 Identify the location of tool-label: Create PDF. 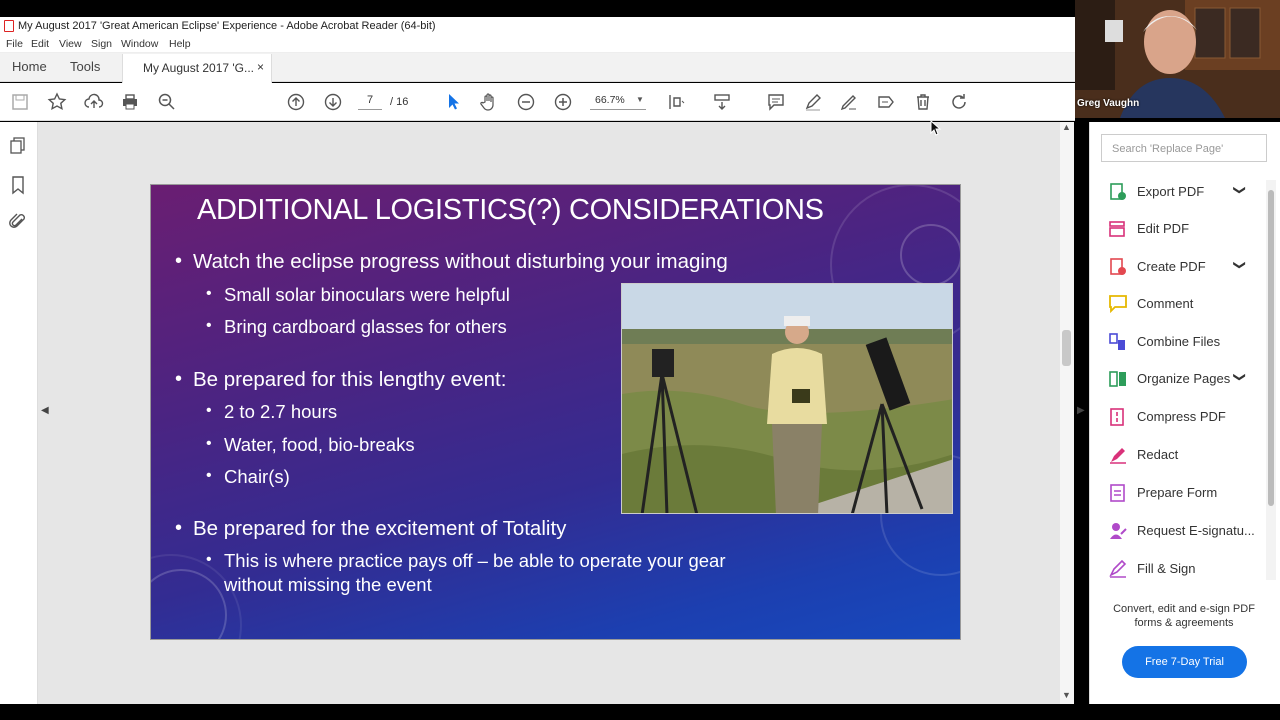
(1171, 266).